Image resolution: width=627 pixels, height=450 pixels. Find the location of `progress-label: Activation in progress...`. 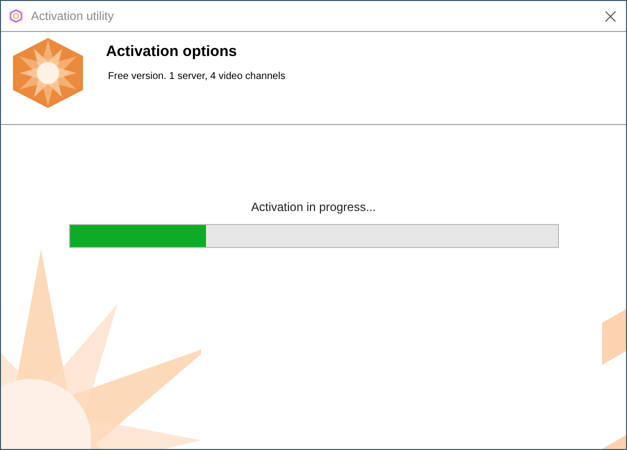

progress-label: Activation in progress... is located at coordinates (313, 207).